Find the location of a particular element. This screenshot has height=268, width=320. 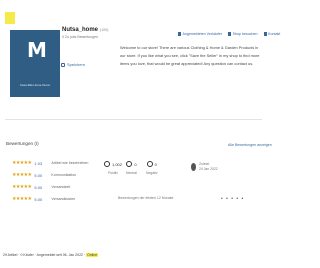

rating-row: ★★★★★ 5.00 Kommunikation is located at coordinates (44, 175).